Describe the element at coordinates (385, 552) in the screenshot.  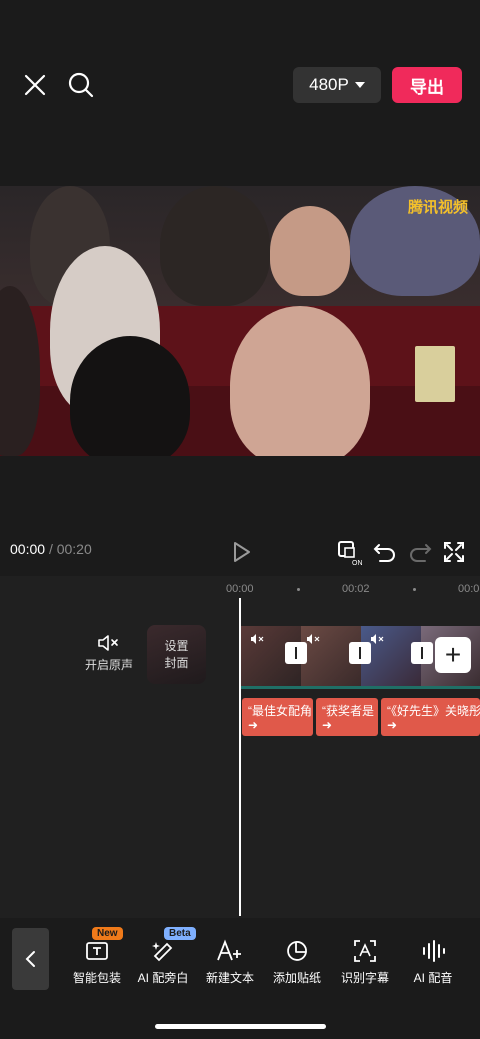
I see `undo-icon` at that location.